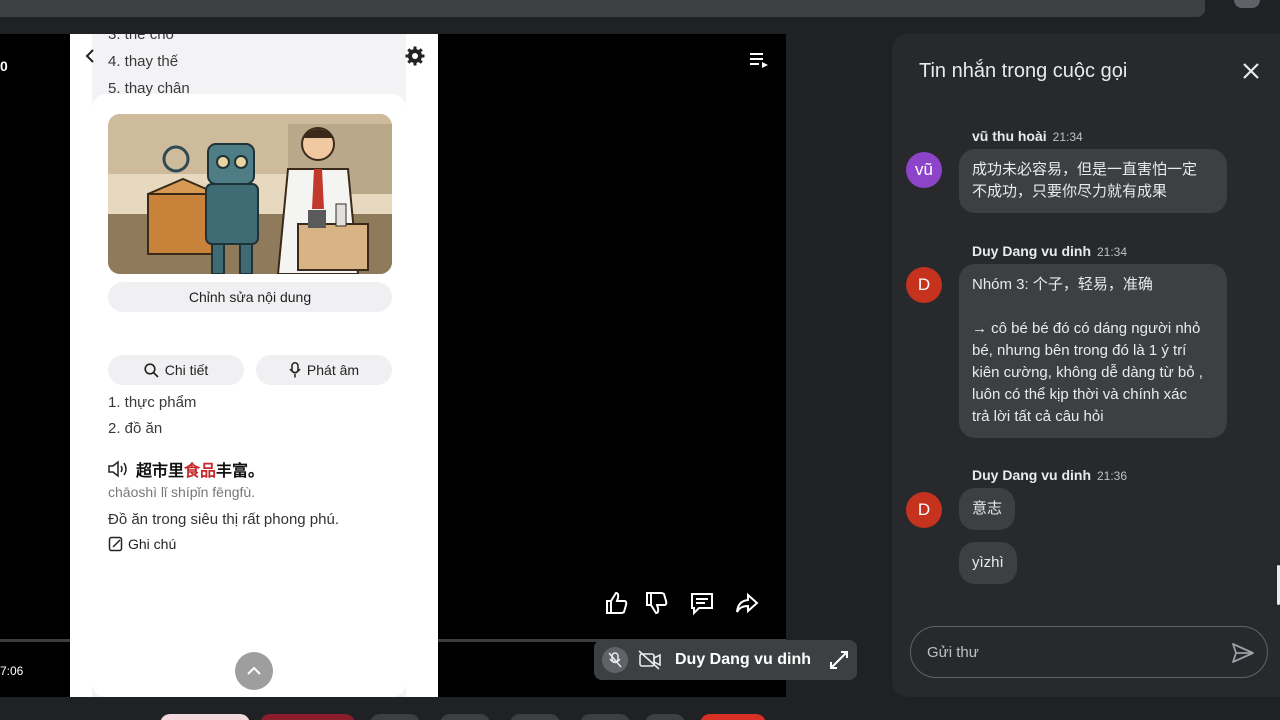 Image resolution: width=1280 pixels, height=720 pixels. I want to click on avatar-letter: vũ, so click(924, 169).